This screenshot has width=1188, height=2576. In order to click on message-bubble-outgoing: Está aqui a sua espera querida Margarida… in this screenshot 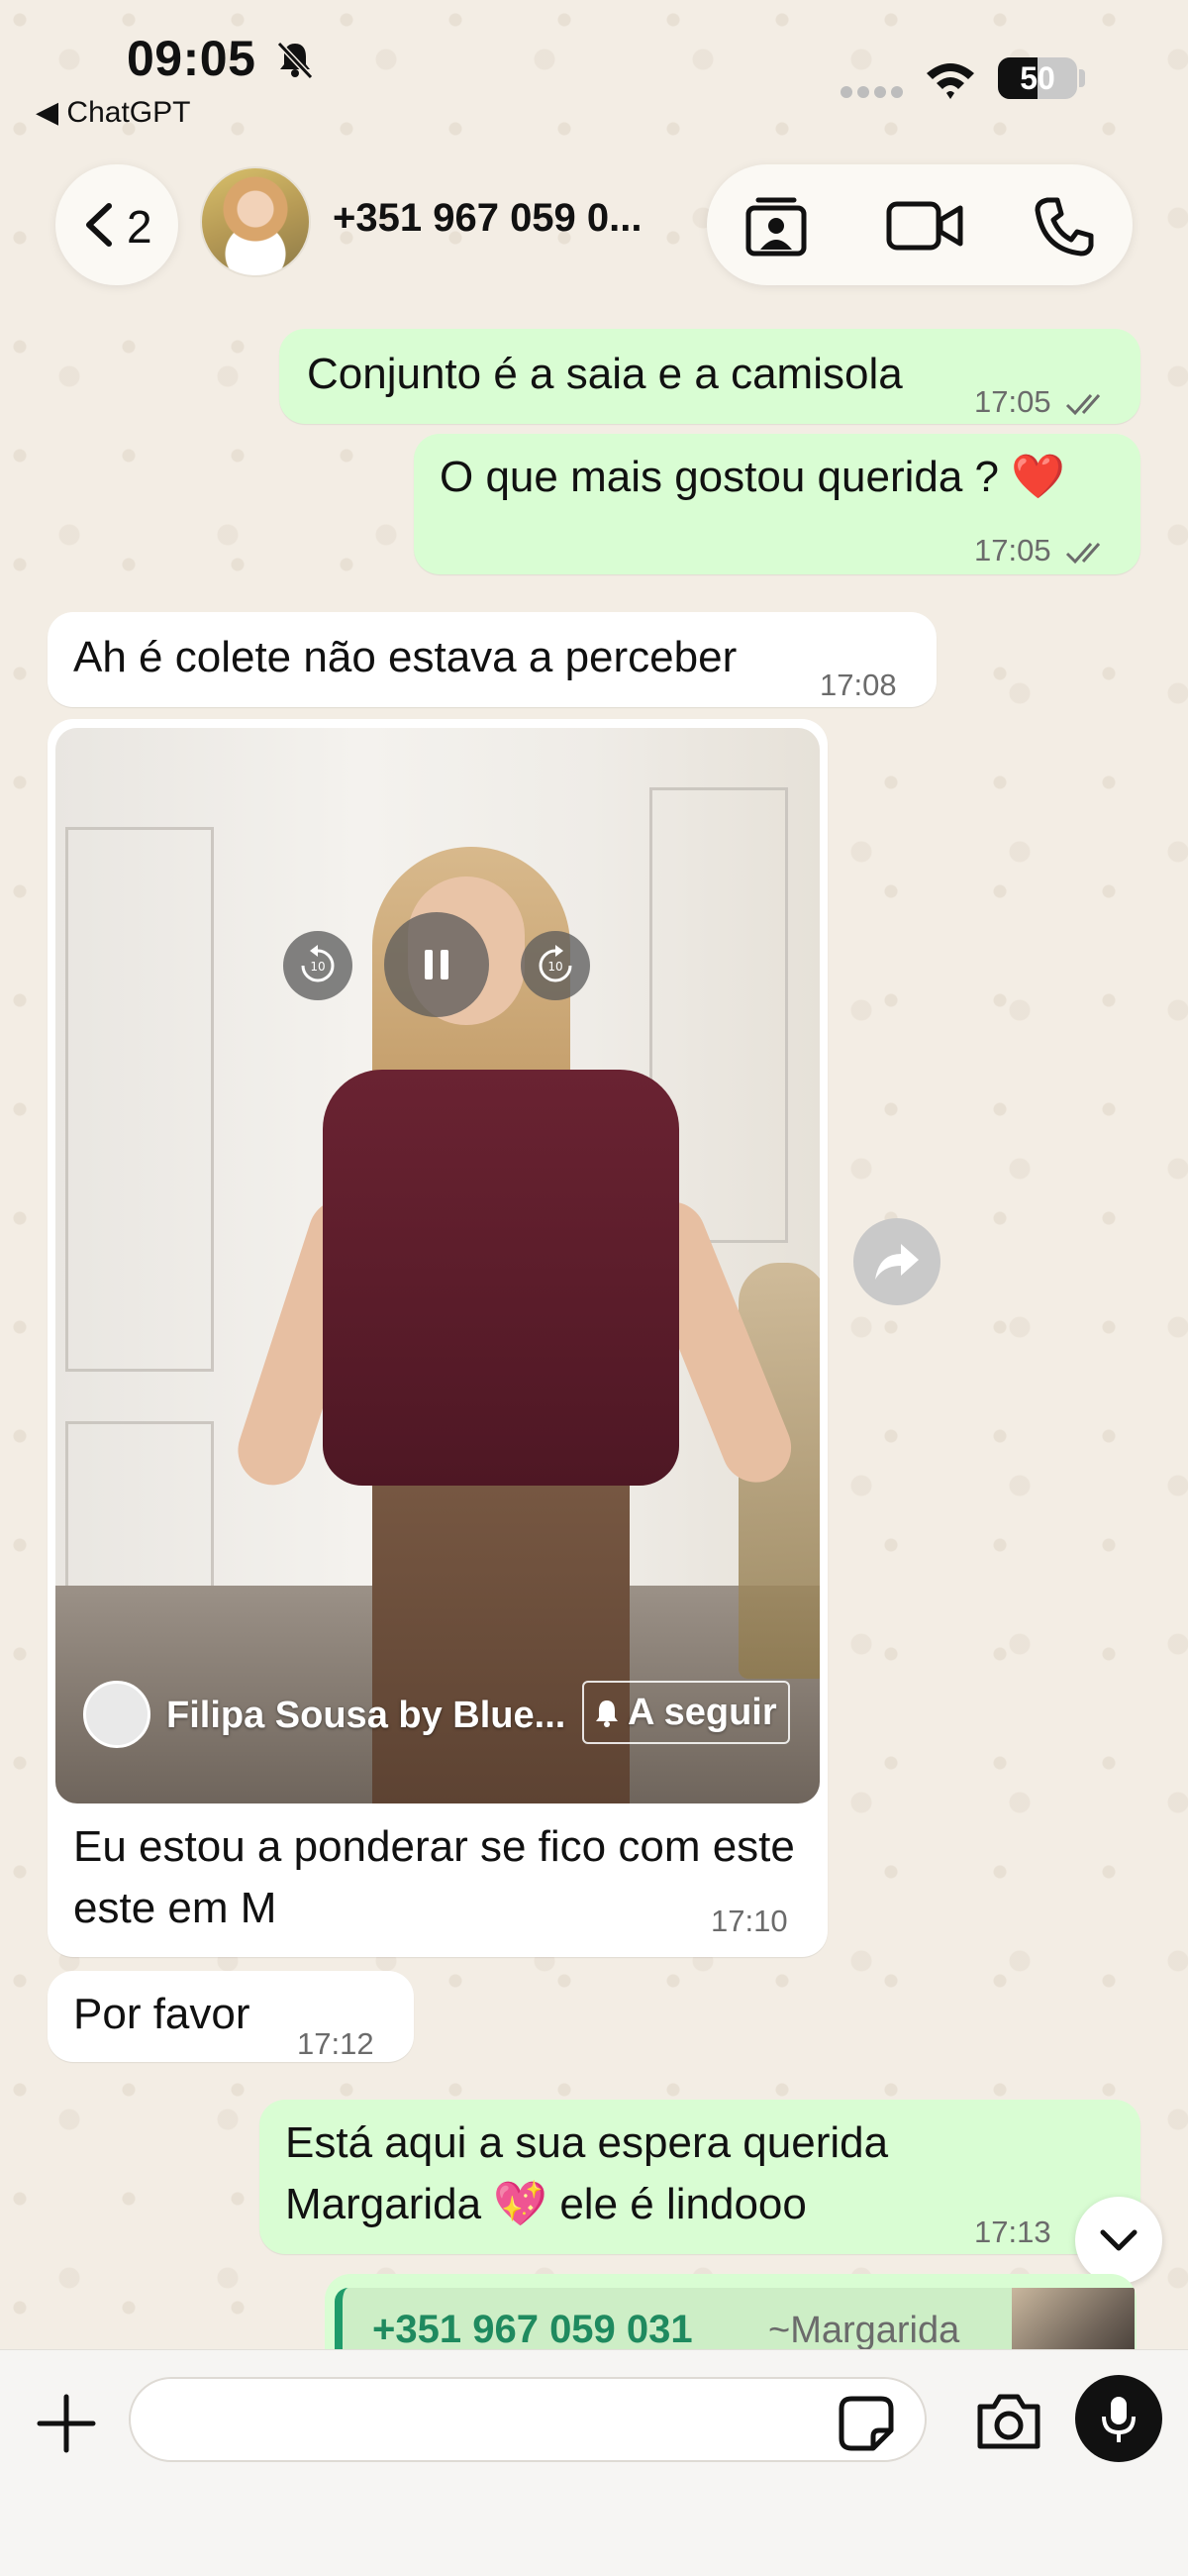, I will do `click(699, 2177)`.